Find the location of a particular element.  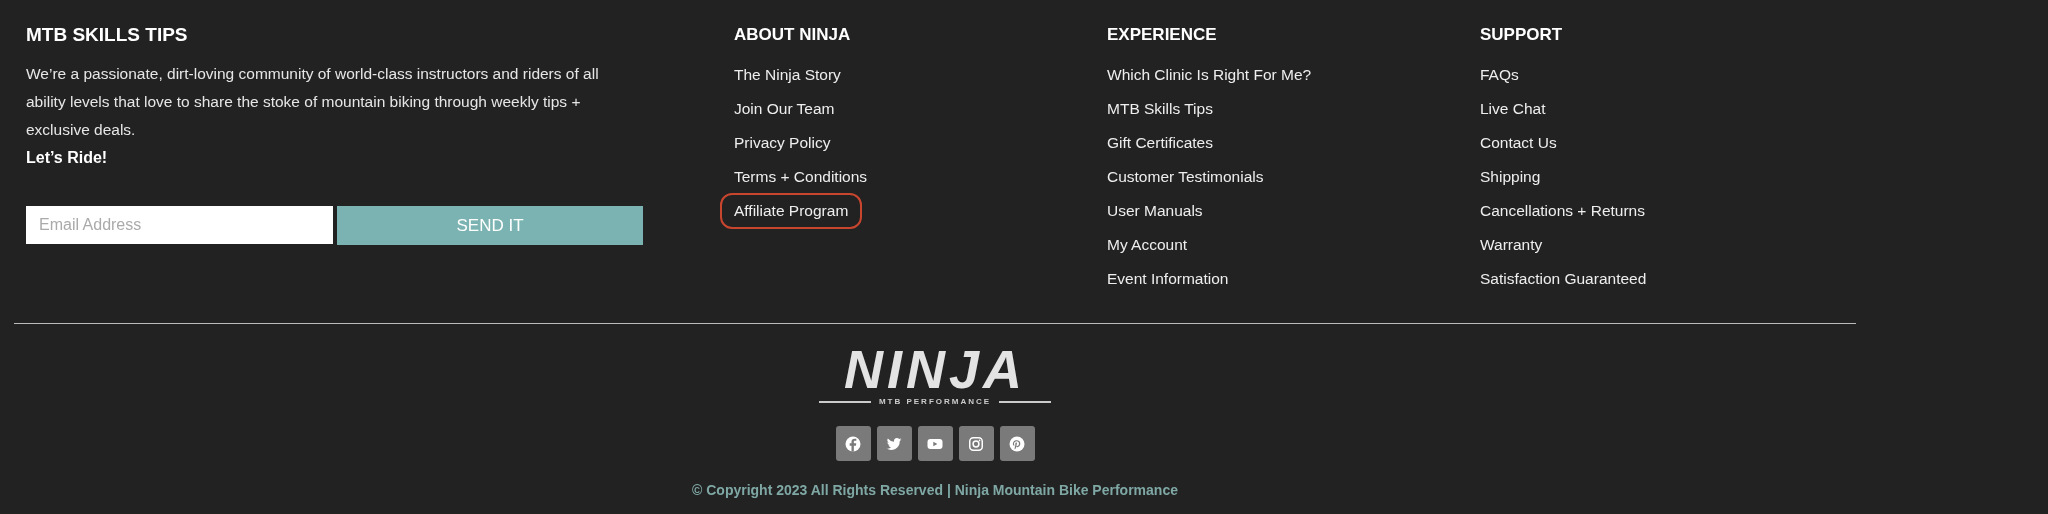

column-heading: ABOUT NINJA is located at coordinates (793, 35).